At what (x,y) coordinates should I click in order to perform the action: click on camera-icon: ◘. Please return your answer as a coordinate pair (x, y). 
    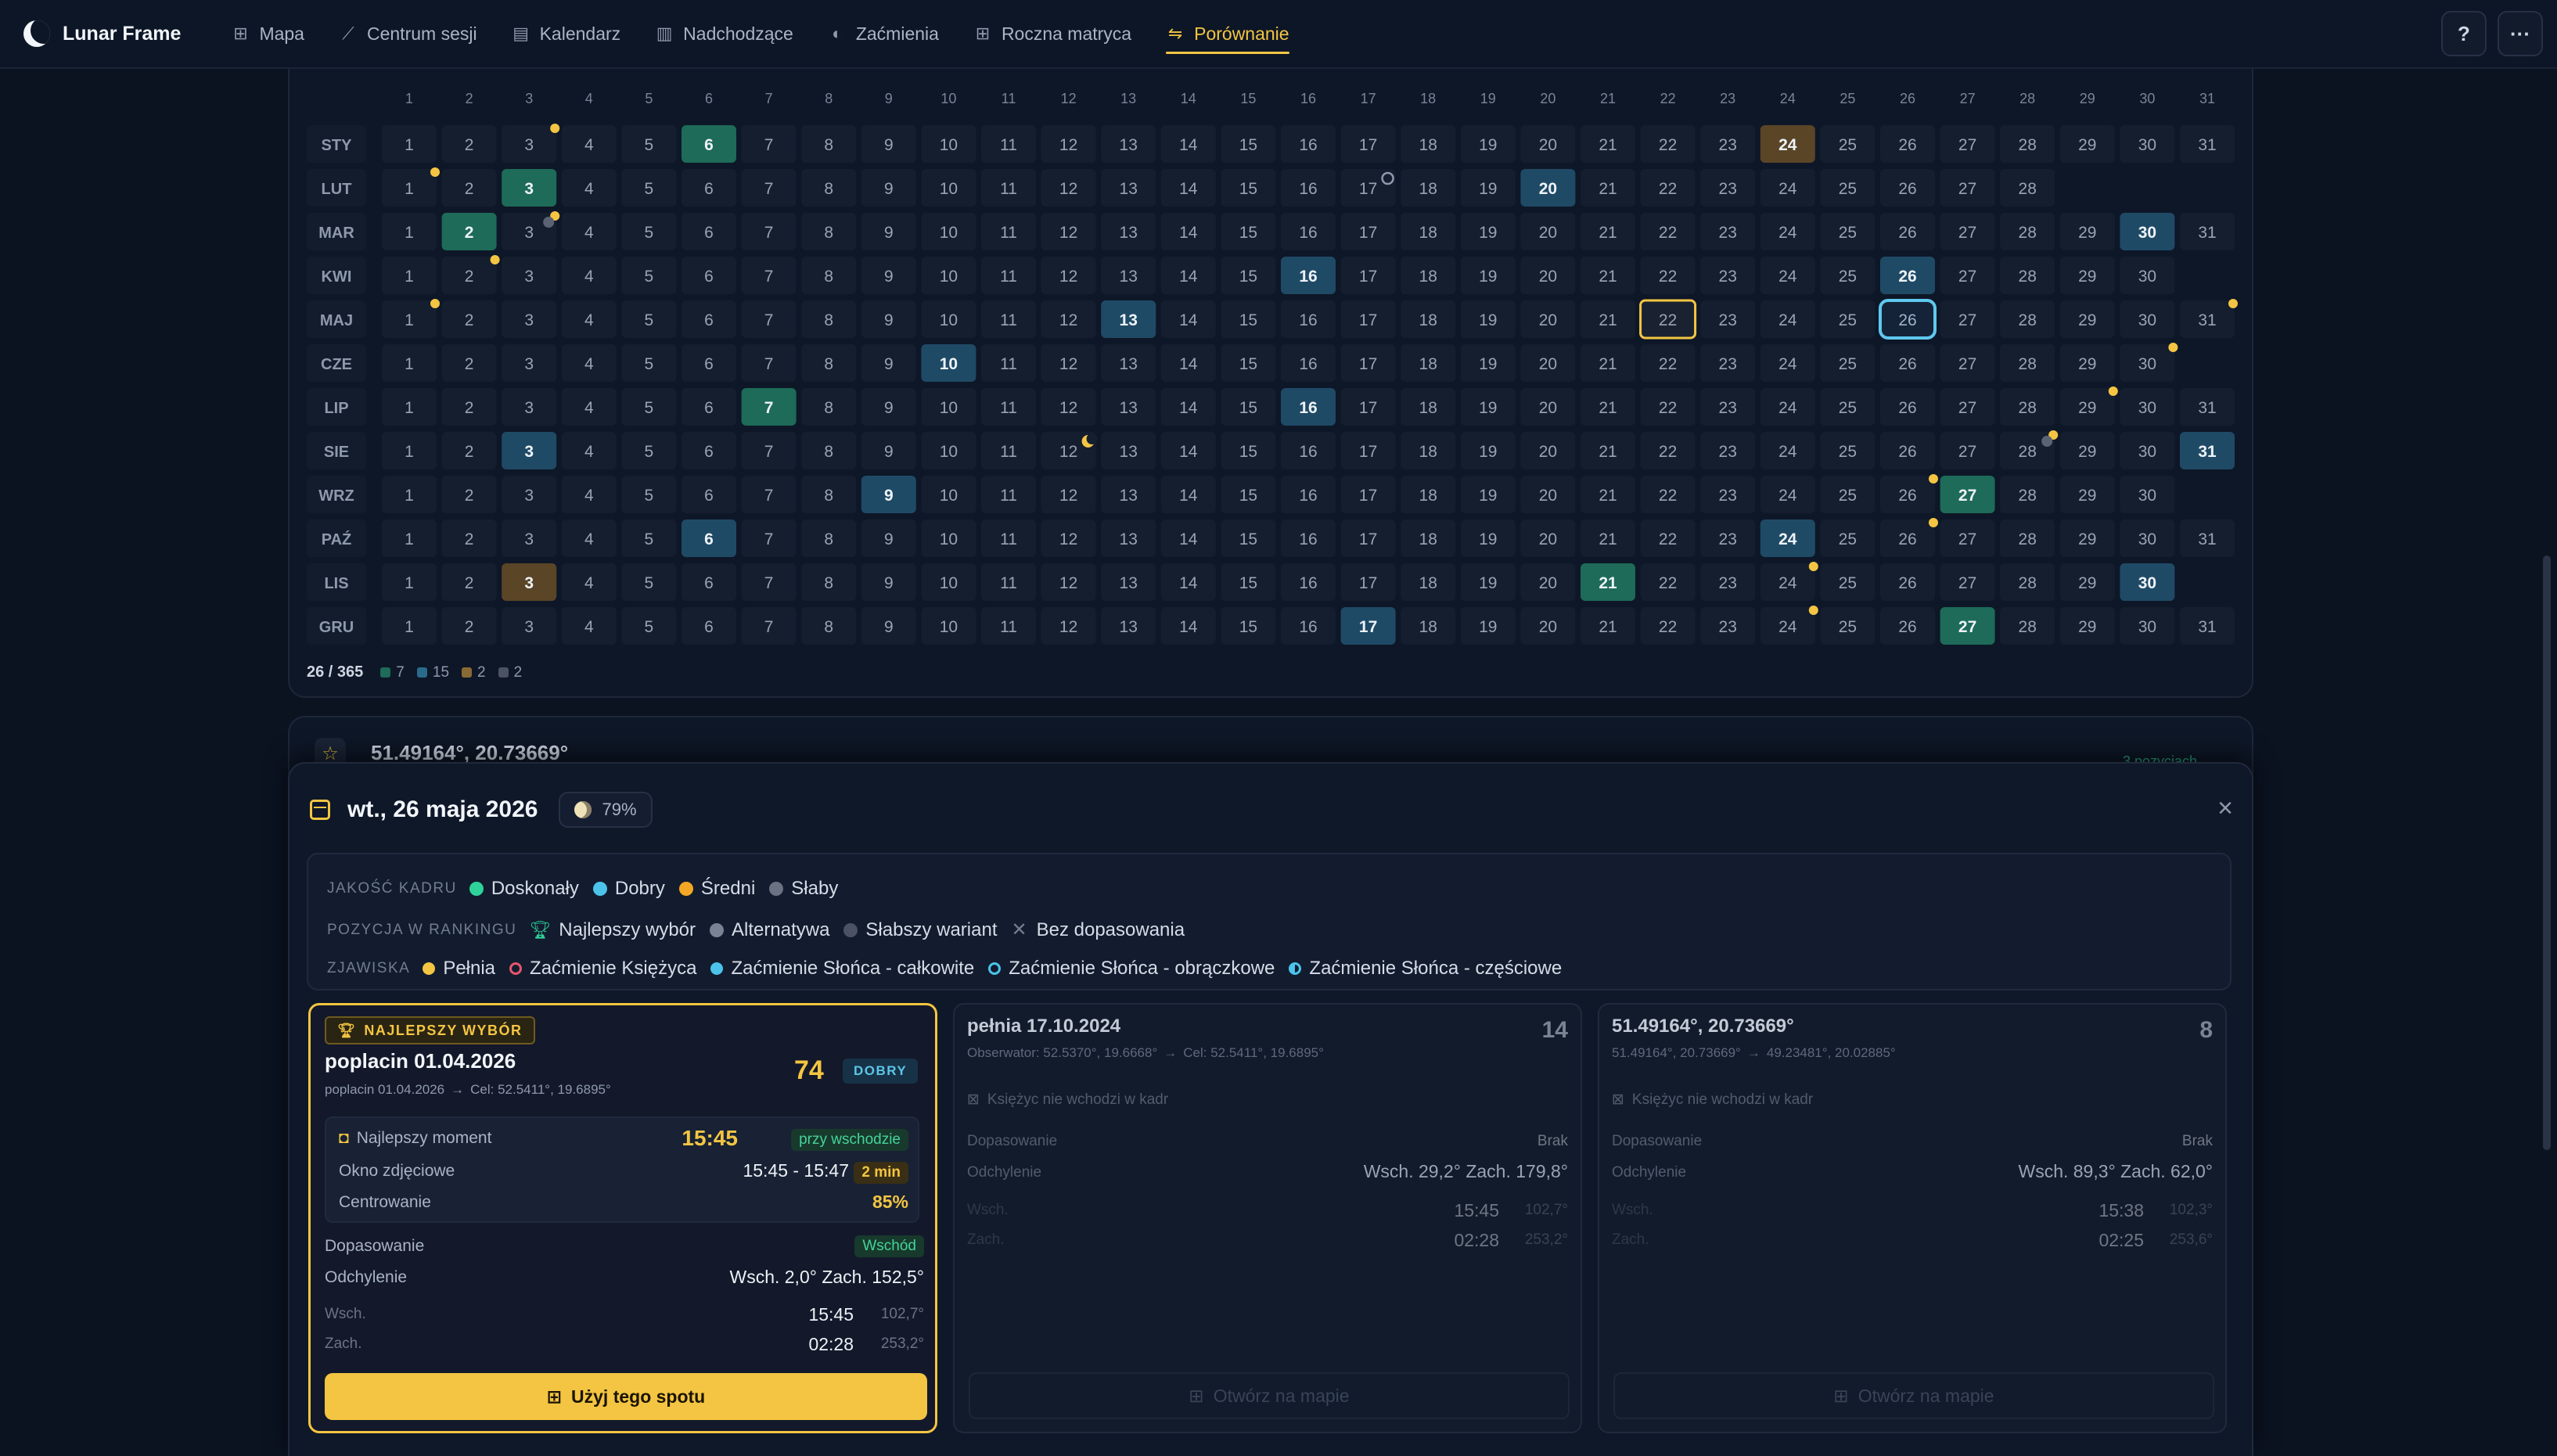
    Looking at the image, I should click on (344, 1138).